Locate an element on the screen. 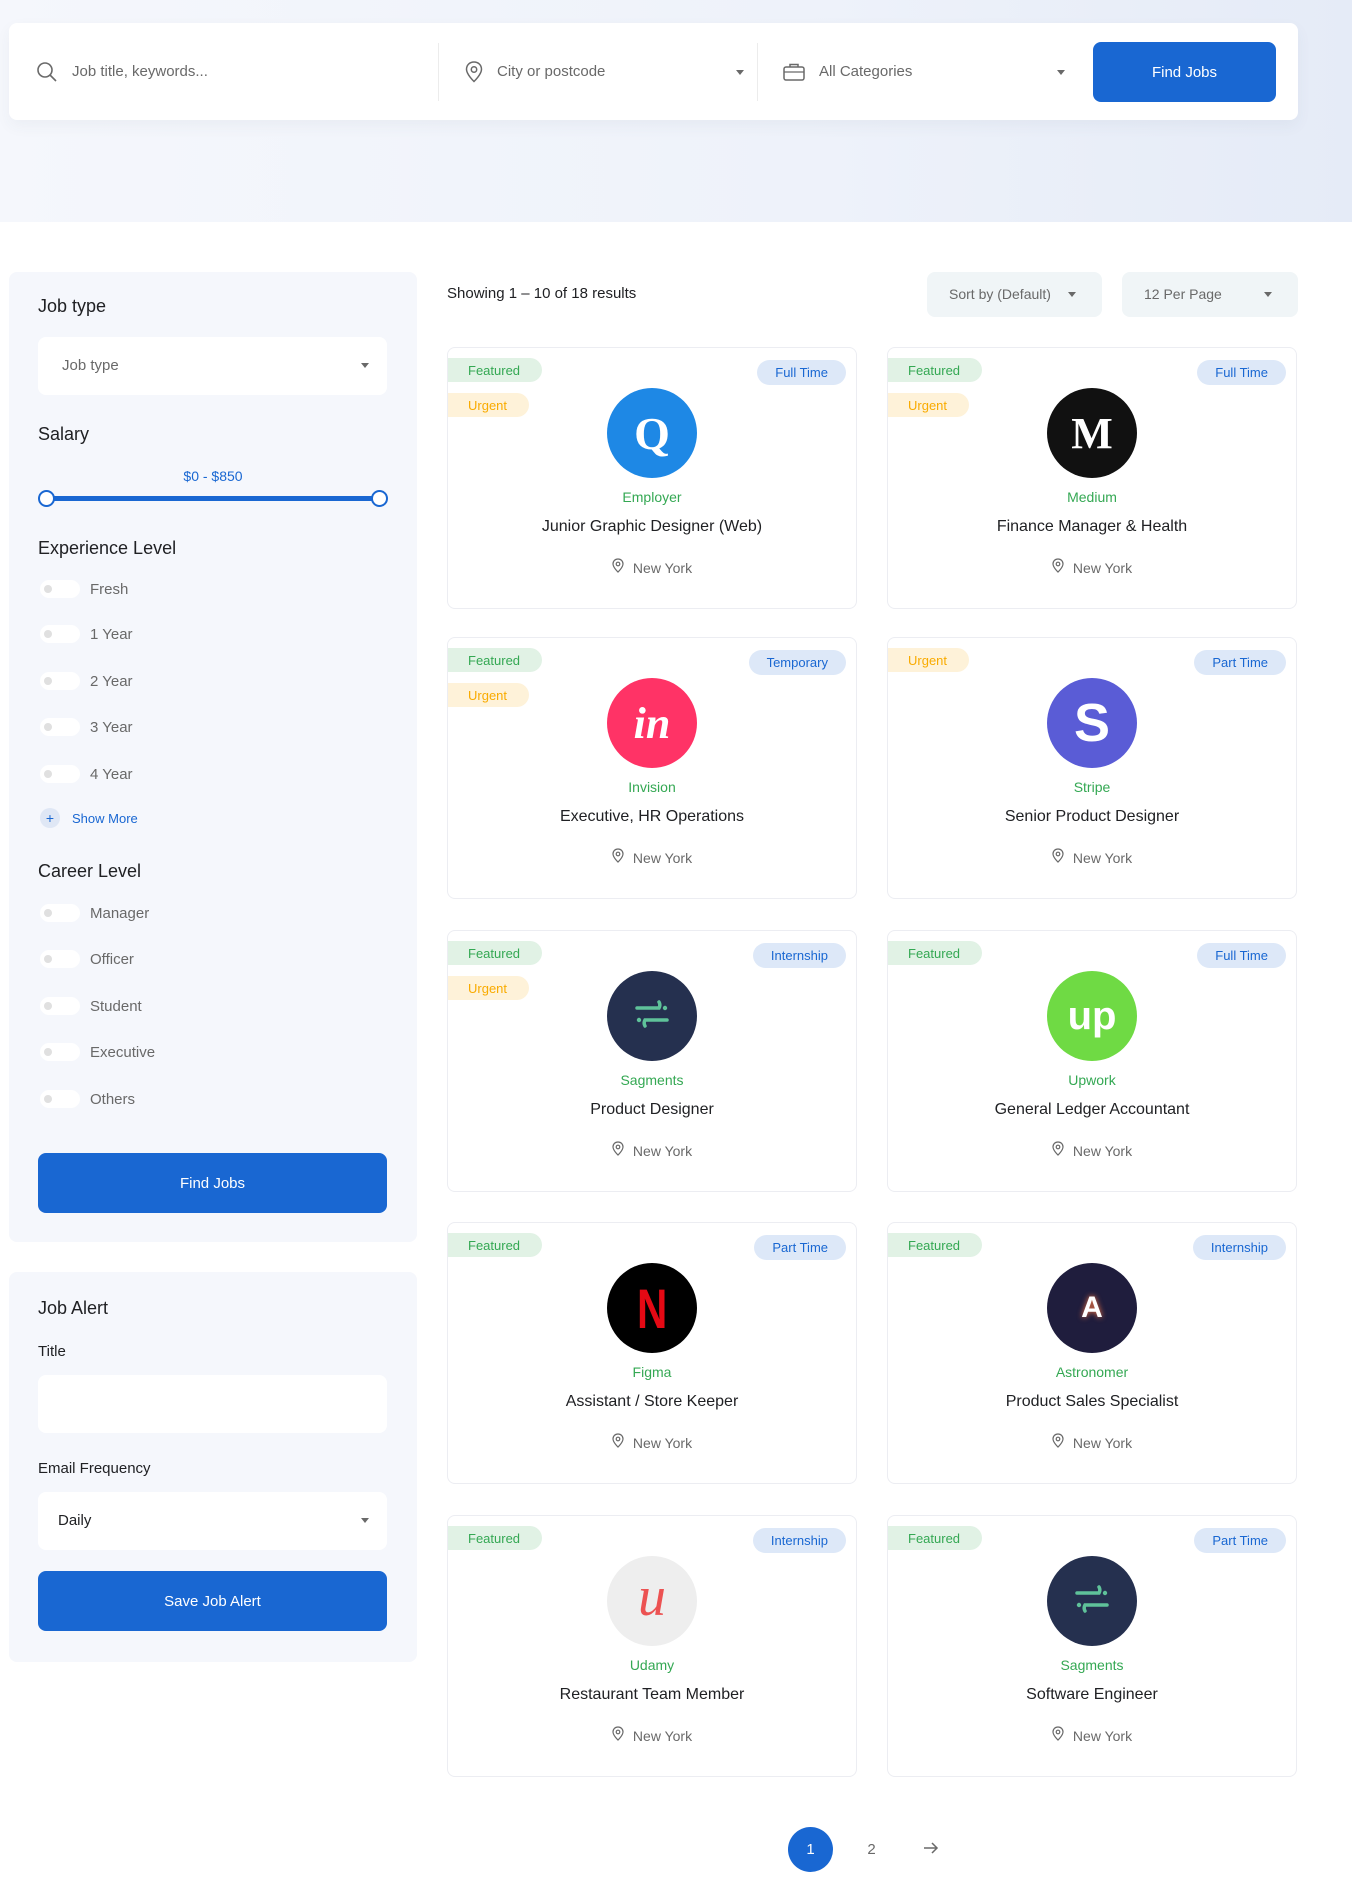 The height and width of the screenshot is (1894, 1352). urgent-tag: Urgent is located at coordinates (929, 405).